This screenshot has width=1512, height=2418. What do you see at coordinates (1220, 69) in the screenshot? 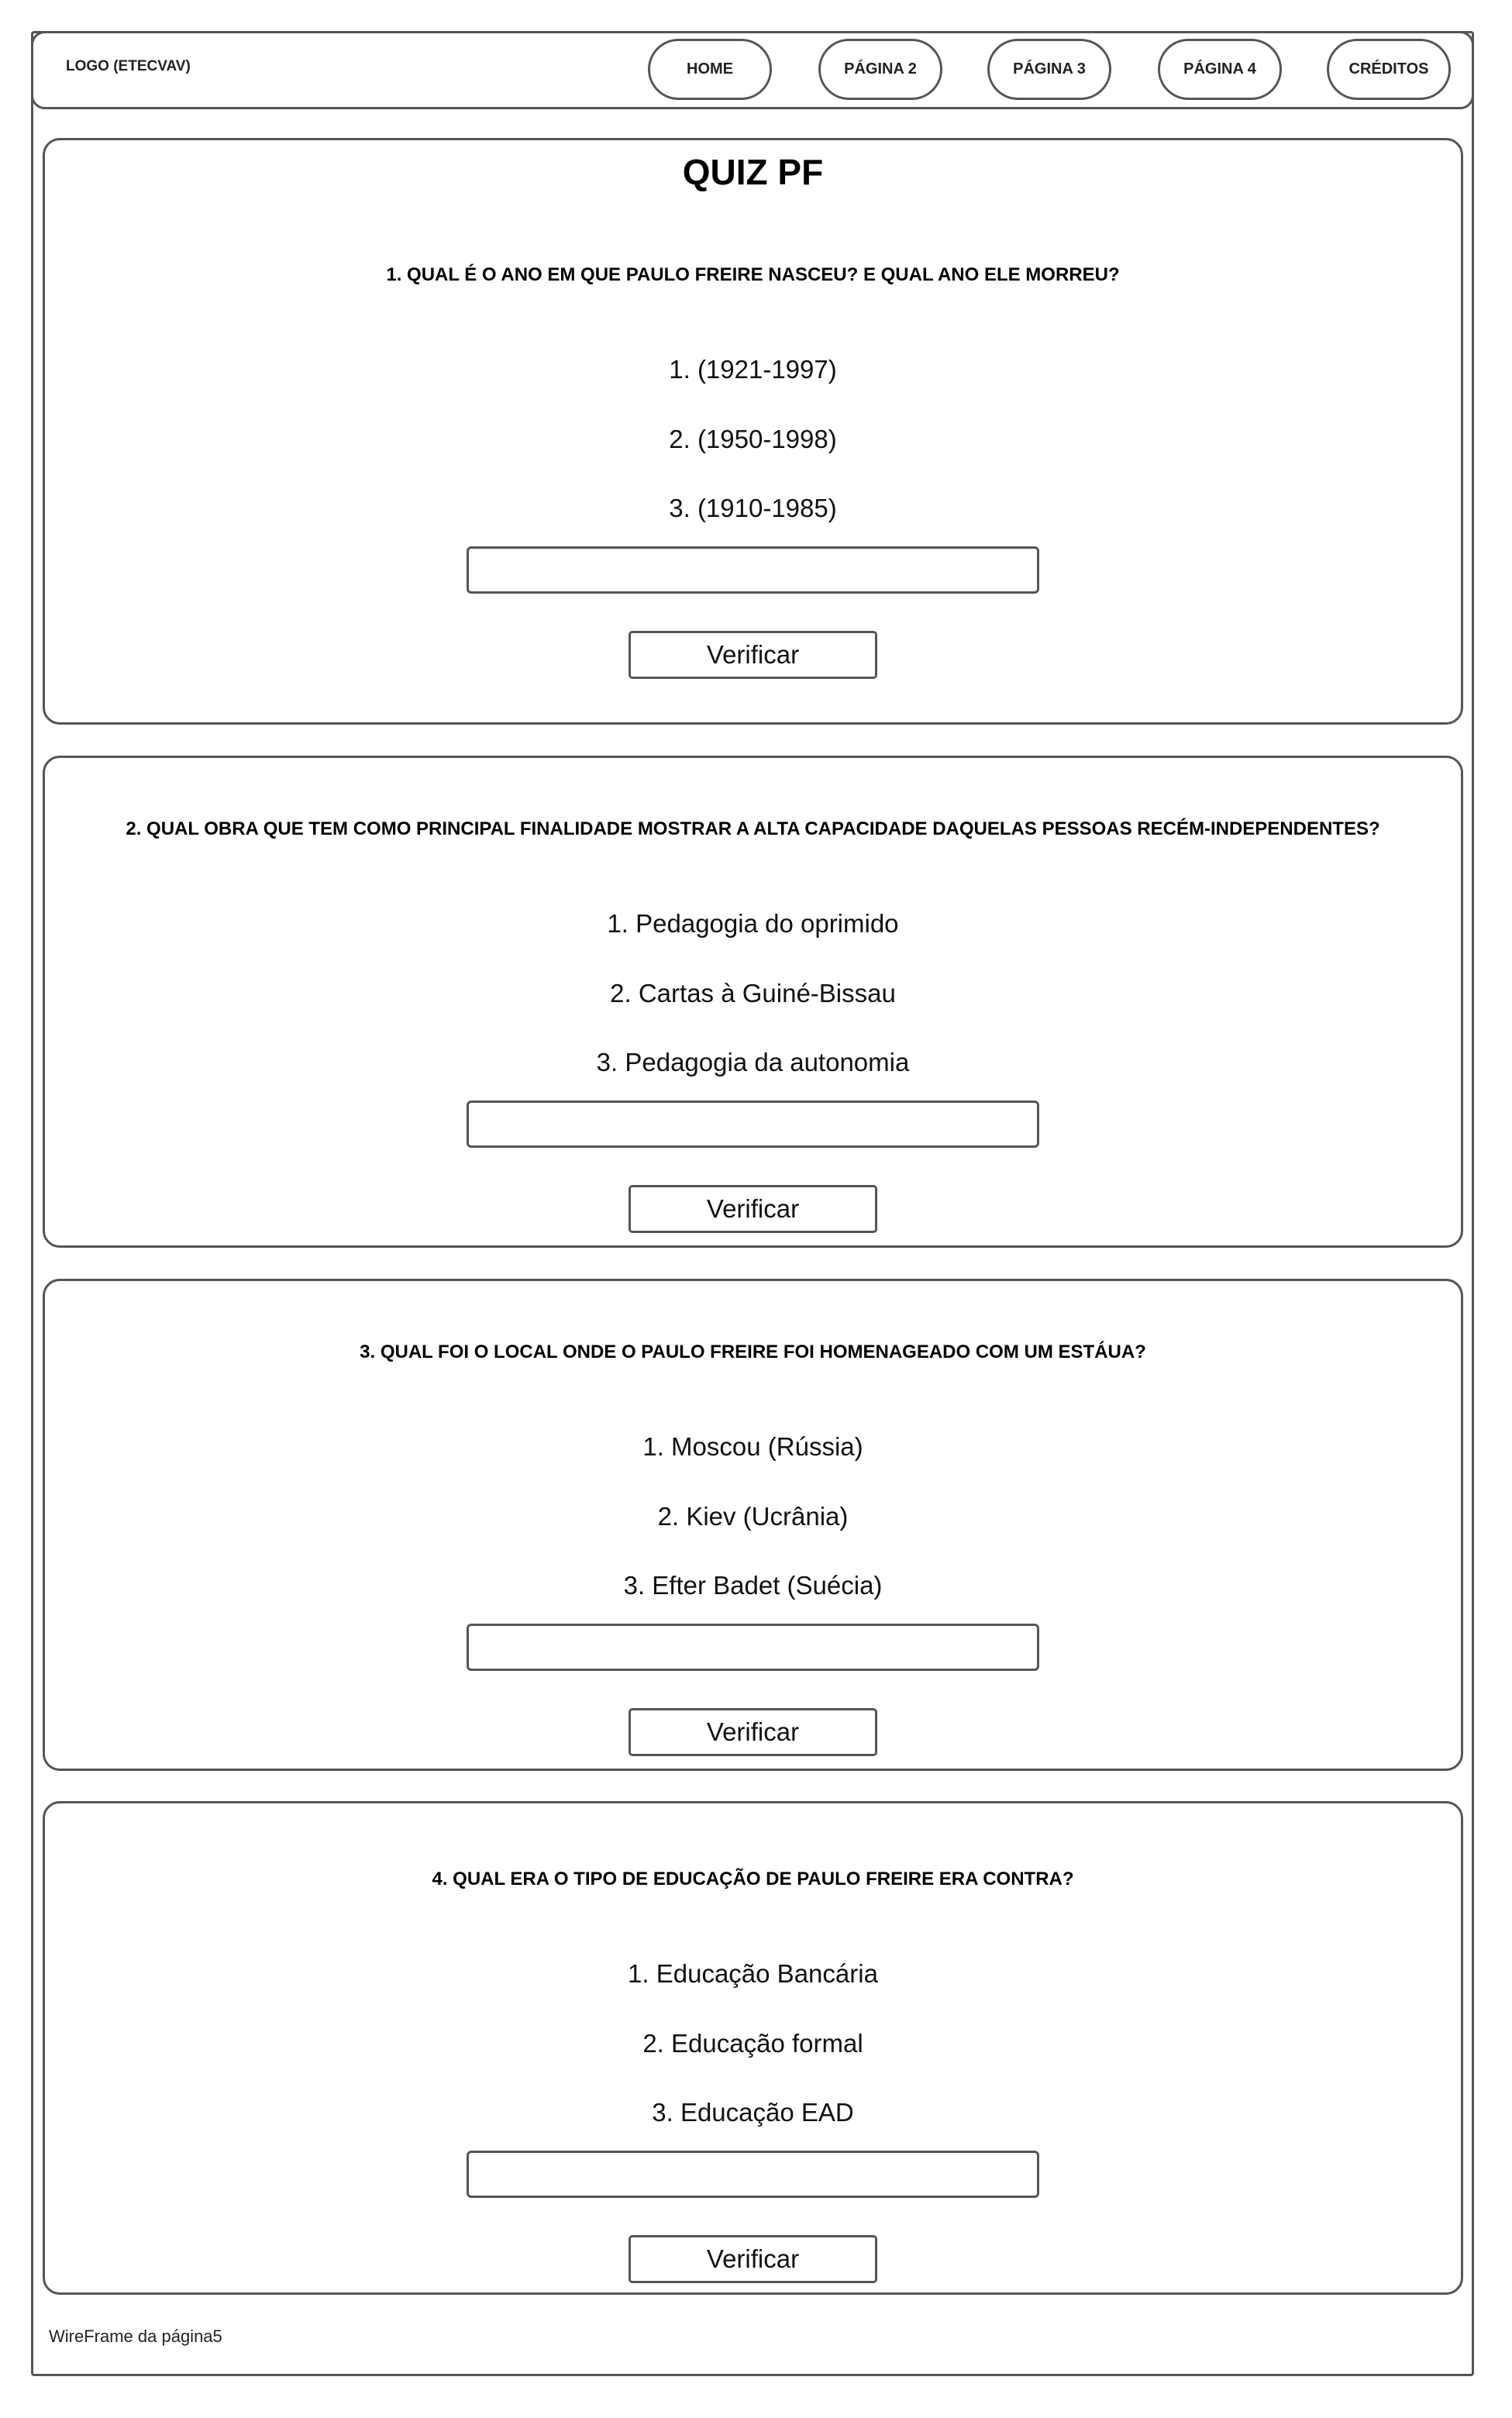
I see `nav-page-4-button: PÁGINA 4` at bounding box center [1220, 69].